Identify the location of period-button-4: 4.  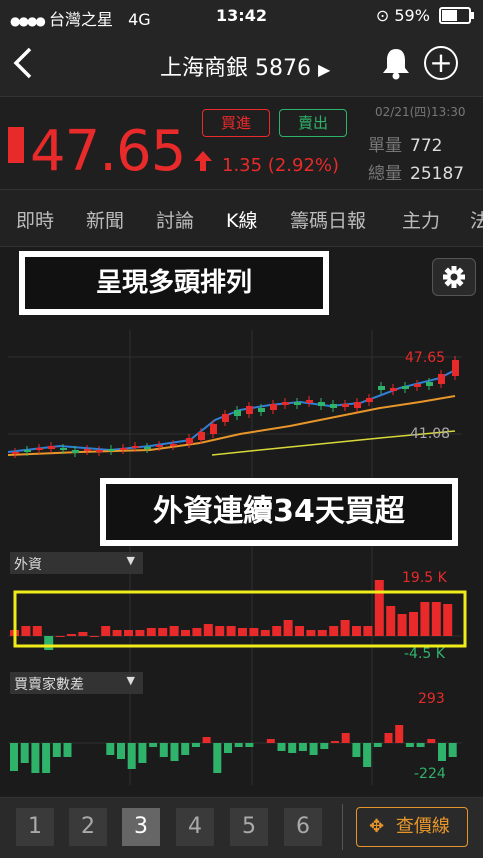
(195, 827).